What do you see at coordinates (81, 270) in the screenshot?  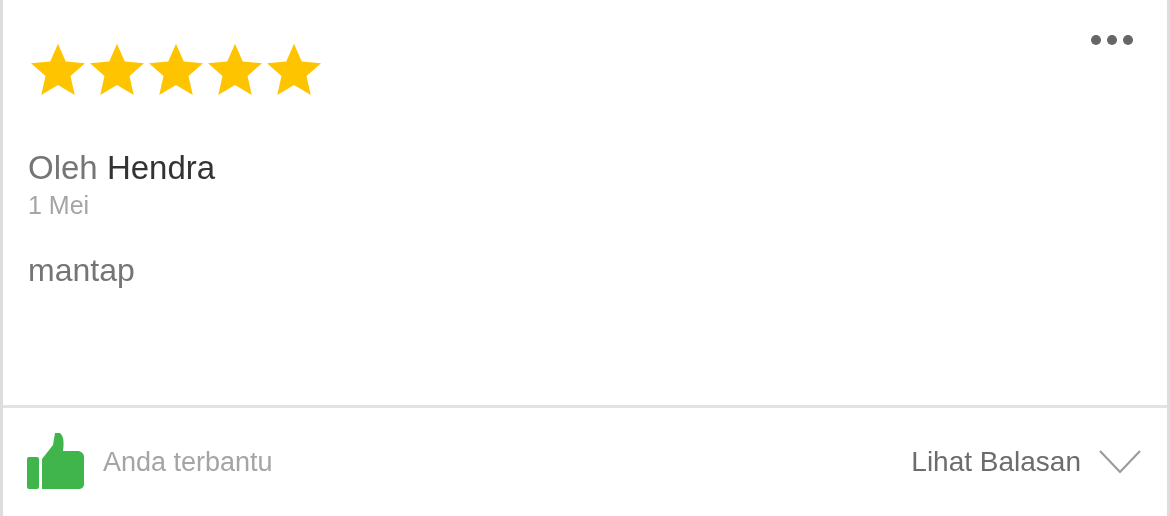 I see `review-text: mantap` at bounding box center [81, 270].